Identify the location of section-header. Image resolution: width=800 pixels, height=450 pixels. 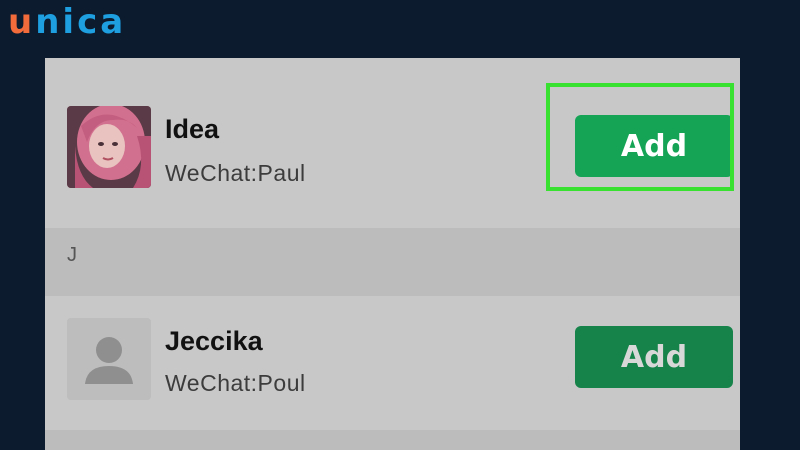
(392, 262).